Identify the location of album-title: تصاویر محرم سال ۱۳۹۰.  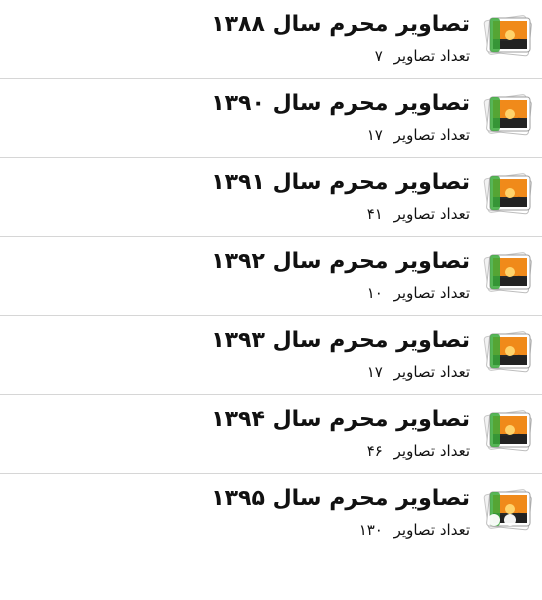
(340, 103).